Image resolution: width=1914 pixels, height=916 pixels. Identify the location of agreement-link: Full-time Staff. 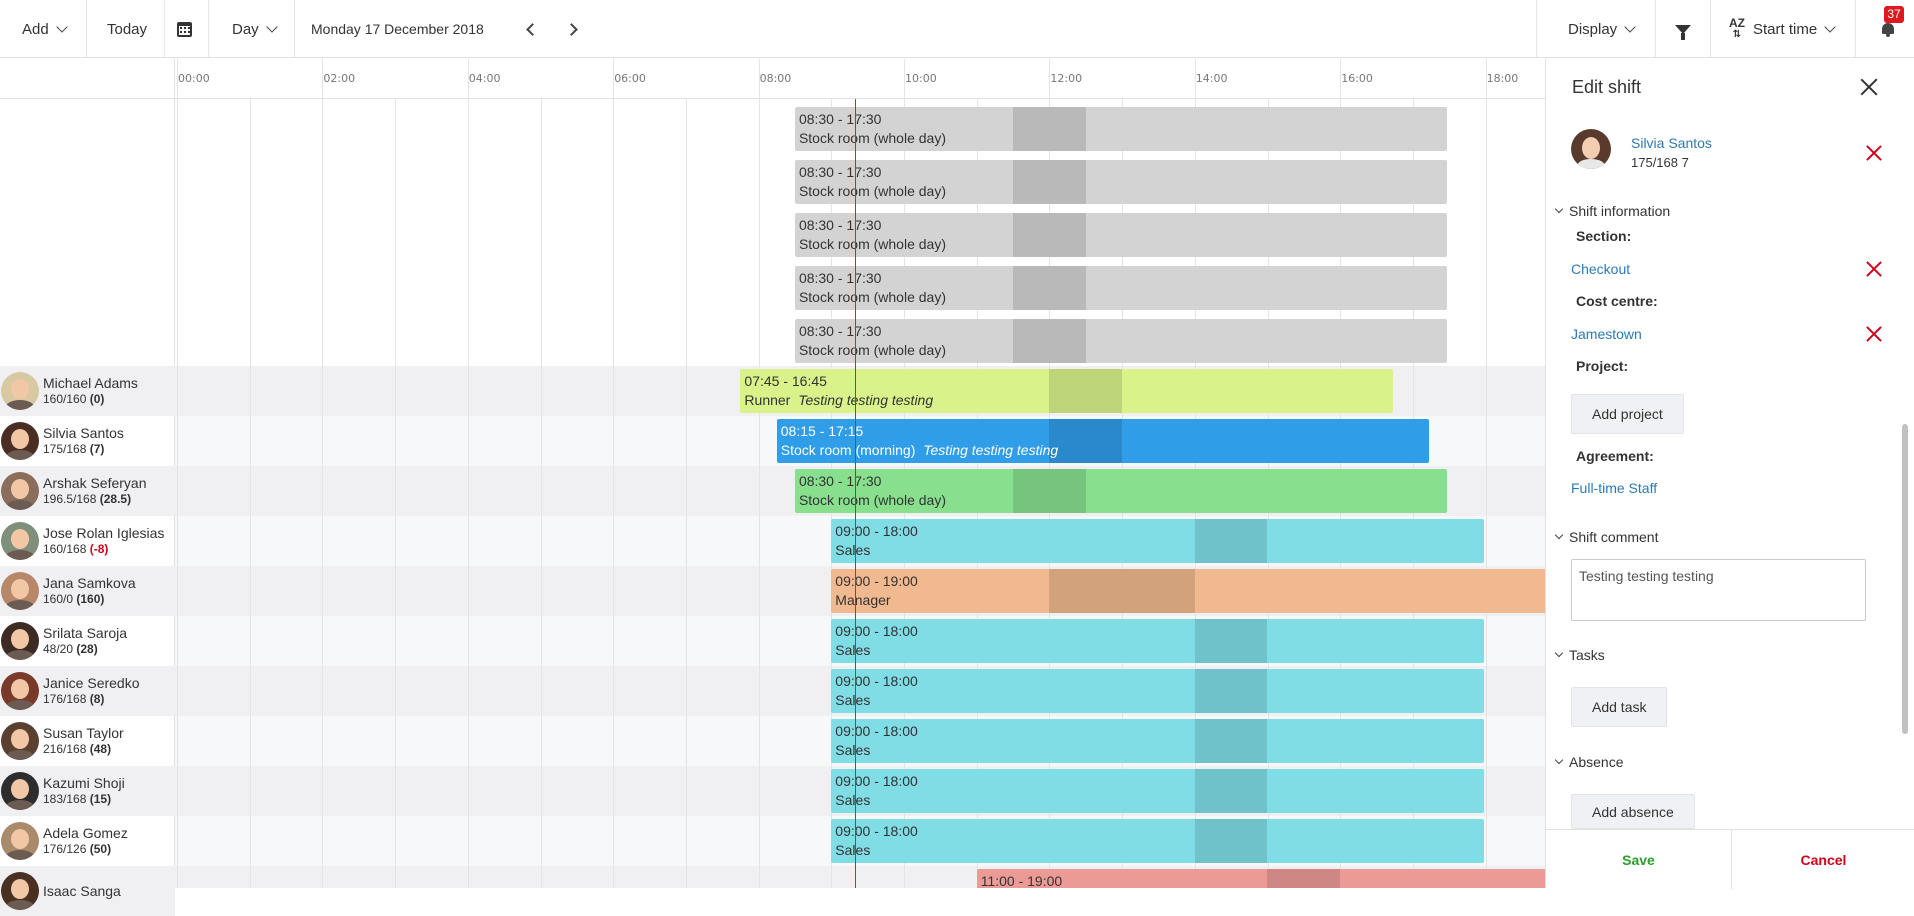
(1614, 488).